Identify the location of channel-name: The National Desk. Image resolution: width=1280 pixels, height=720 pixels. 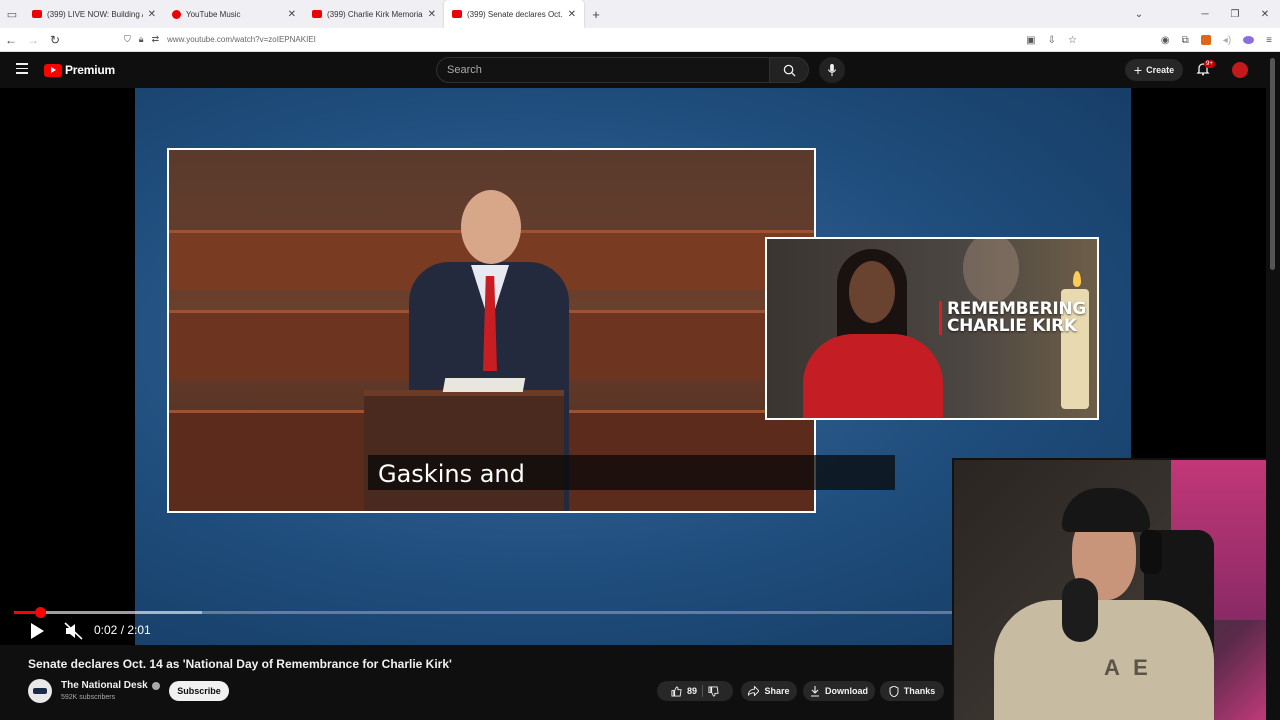
(104, 685).